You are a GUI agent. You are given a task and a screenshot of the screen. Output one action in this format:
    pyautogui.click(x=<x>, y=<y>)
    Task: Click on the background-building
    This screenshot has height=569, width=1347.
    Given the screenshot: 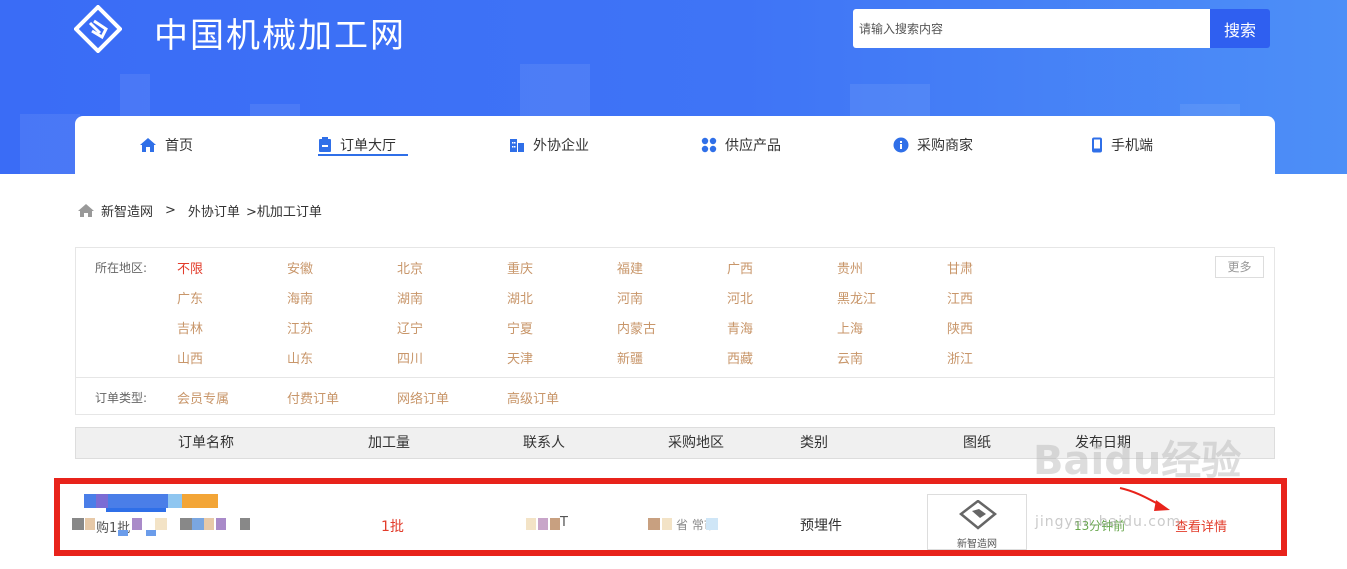 What is the action you would take?
    pyautogui.click(x=50, y=144)
    